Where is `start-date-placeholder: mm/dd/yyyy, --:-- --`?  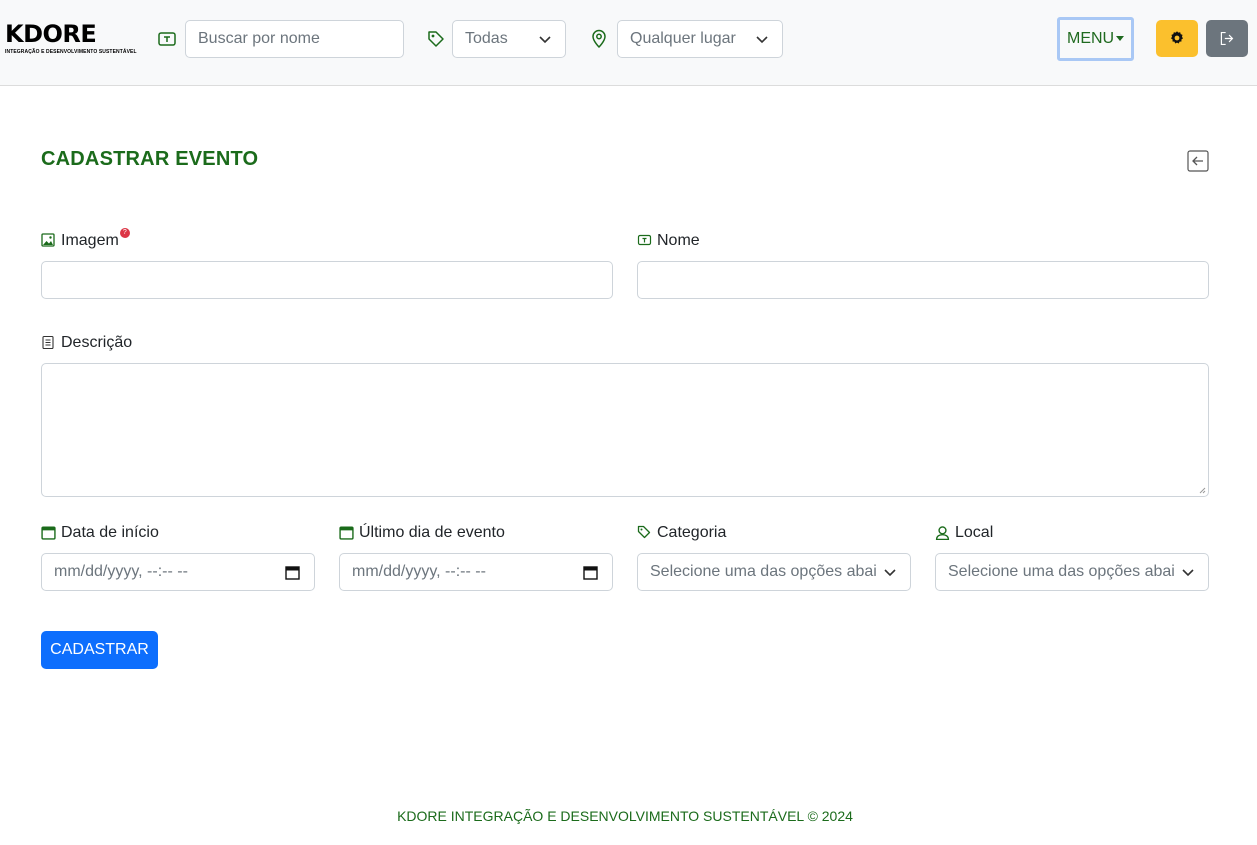
start-date-placeholder: mm/dd/yyyy, --:-- -- is located at coordinates (121, 571).